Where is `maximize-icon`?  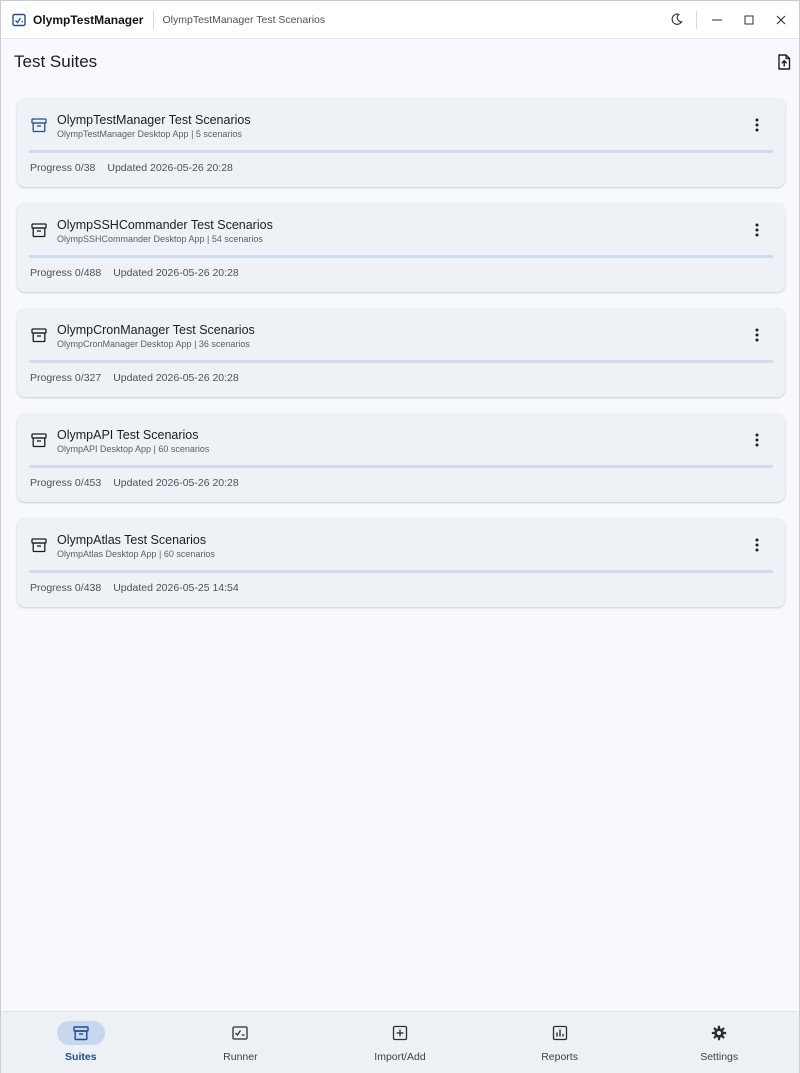
maximize-icon is located at coordinates (749, 19).